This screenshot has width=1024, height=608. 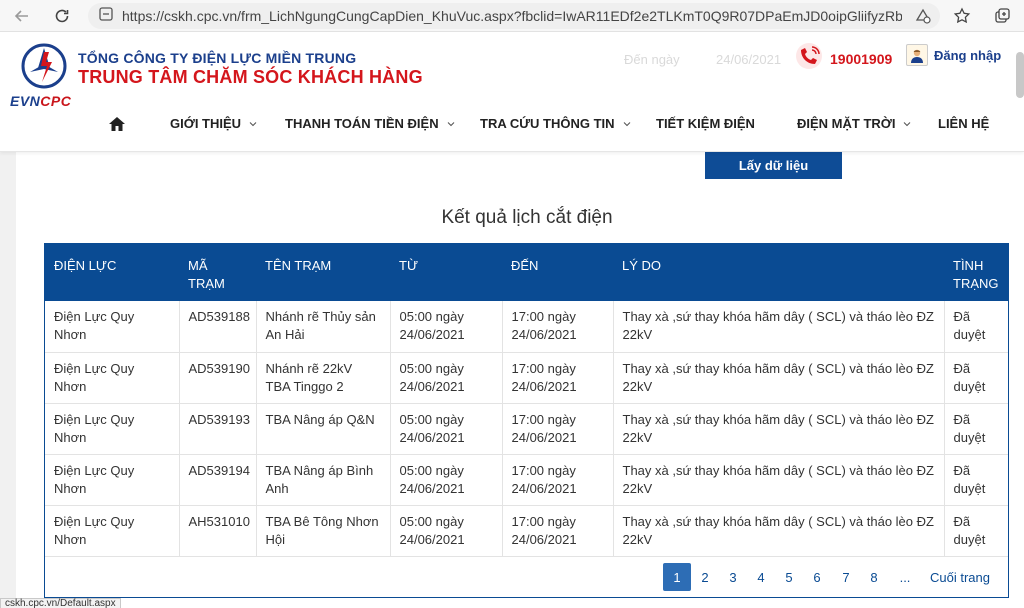 What do you see at coordinates (323, 378) in the screenshot?
I see `cell-ten-tram: Nhánh rẽ 22kV TBA Tinggo 2` at bounding box center [323, 378].